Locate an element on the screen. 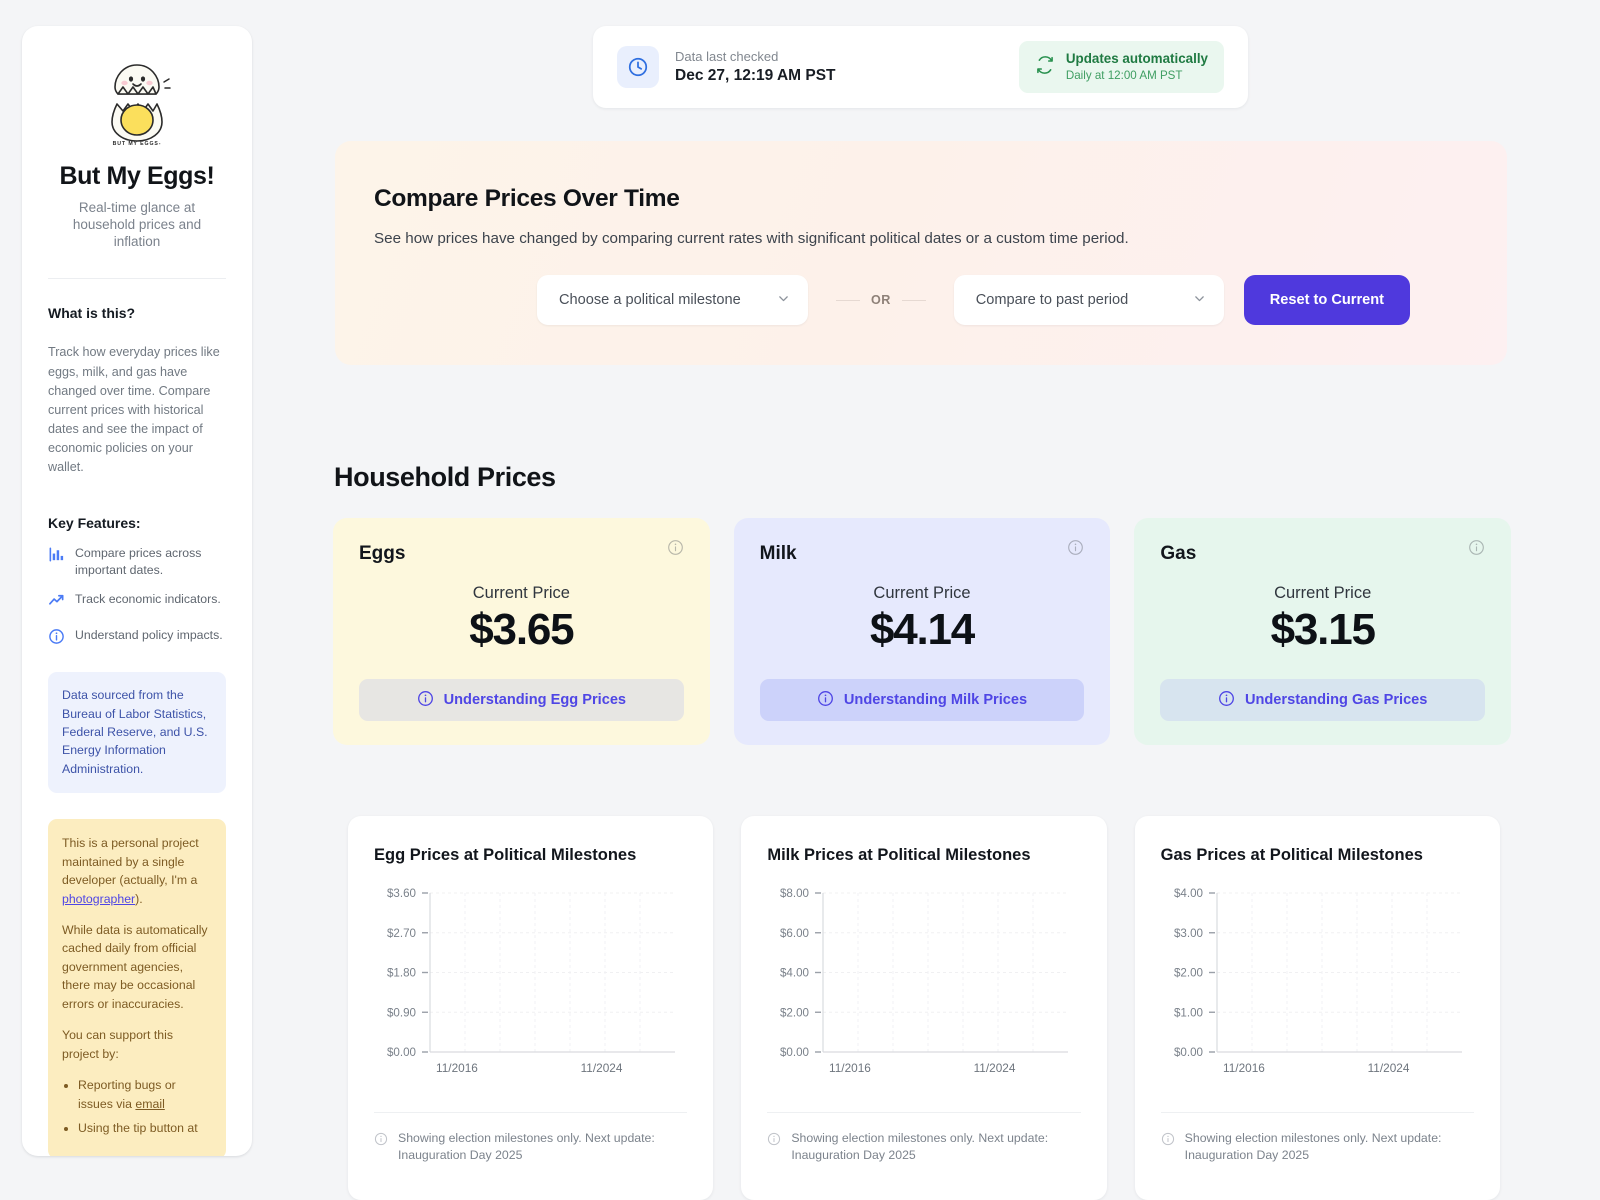 This screenshot has width=1600, height=1200. brand-logo: BUT MY EGGS- is located at coordinates (137, 103).